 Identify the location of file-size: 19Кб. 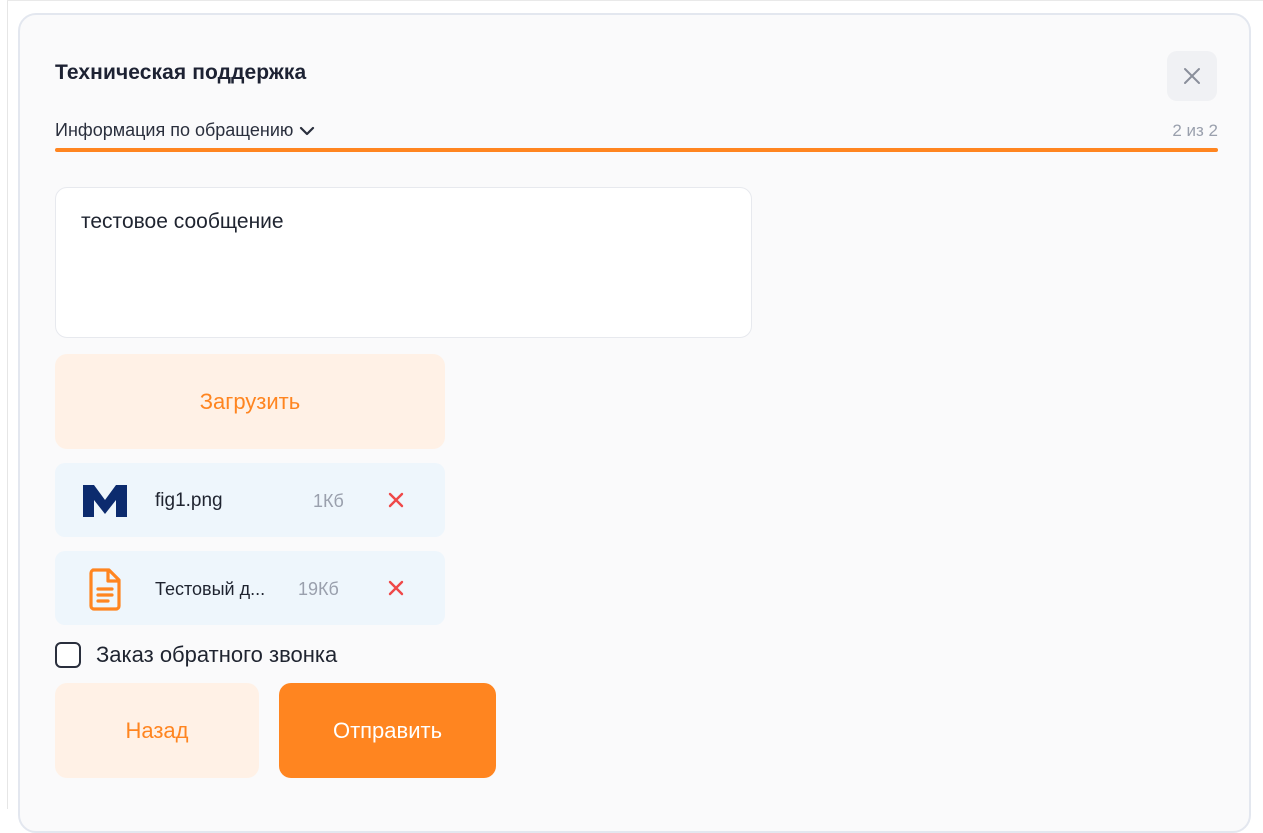
(318, 589).